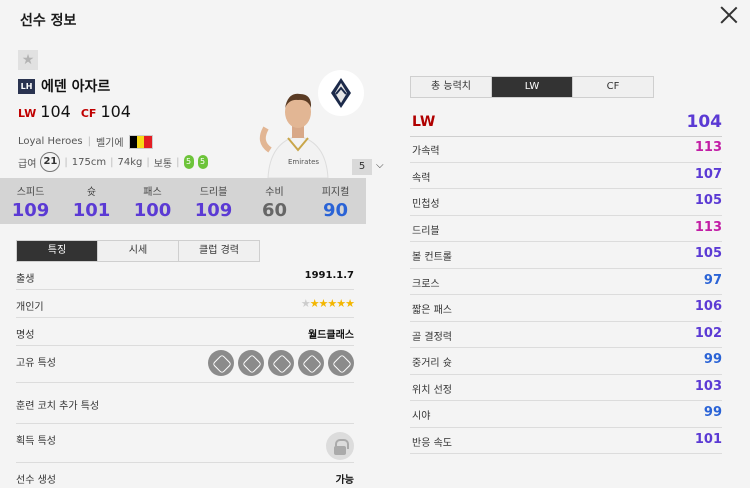 The height and width of the screenshot is (493, 750). Describe the element at coordinates (303, 162) in the screenshot. I see `svg-text: Emirates` at that location.